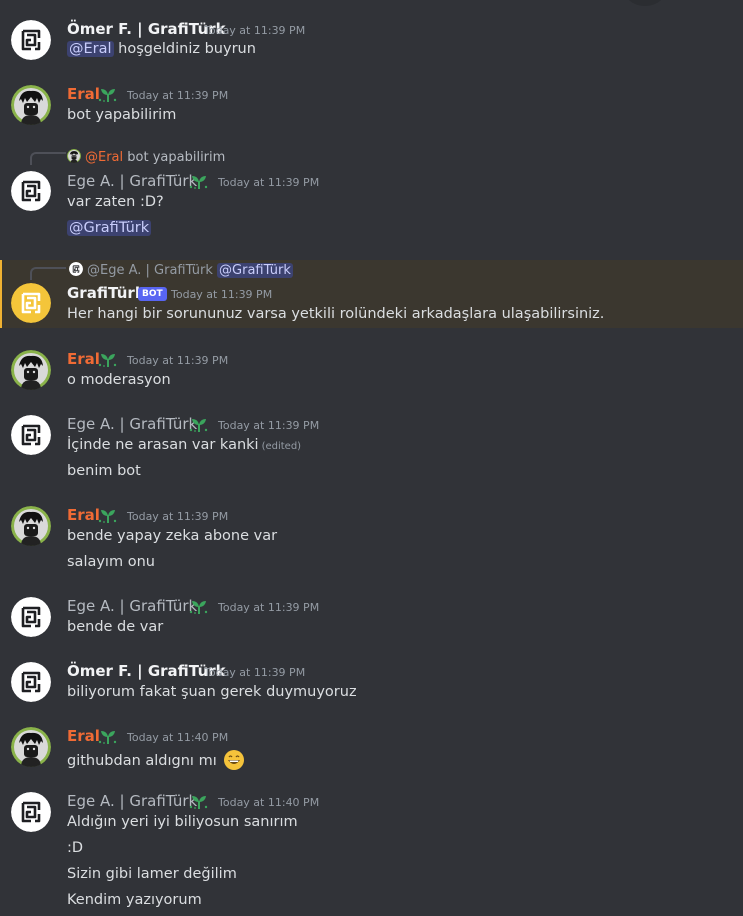 The height and width of the screenshot is (916, 743). I want to click on reply-preview: @Ege A. | GrafiTürk @GrafiTürk, so click(181, 270).